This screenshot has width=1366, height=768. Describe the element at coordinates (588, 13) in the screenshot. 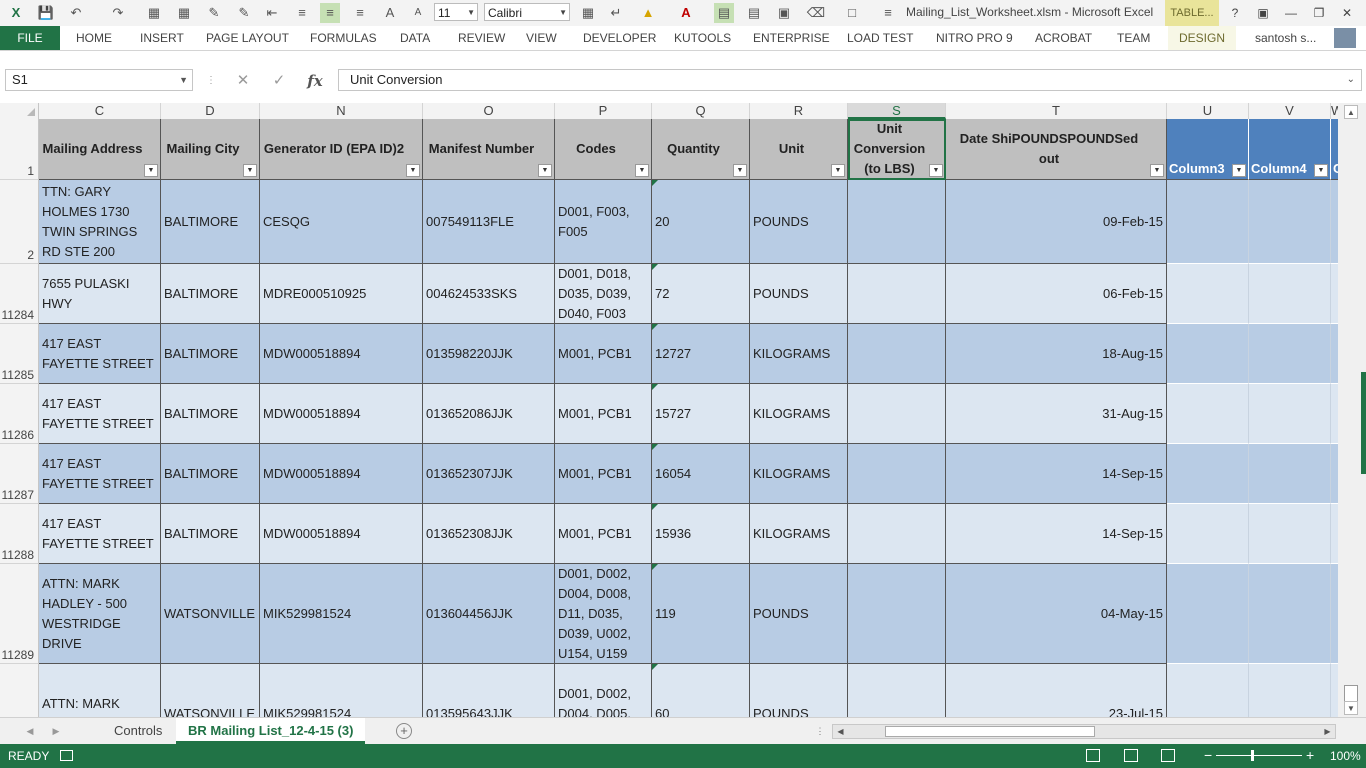

I see `grid-icon: ▦` at that location.